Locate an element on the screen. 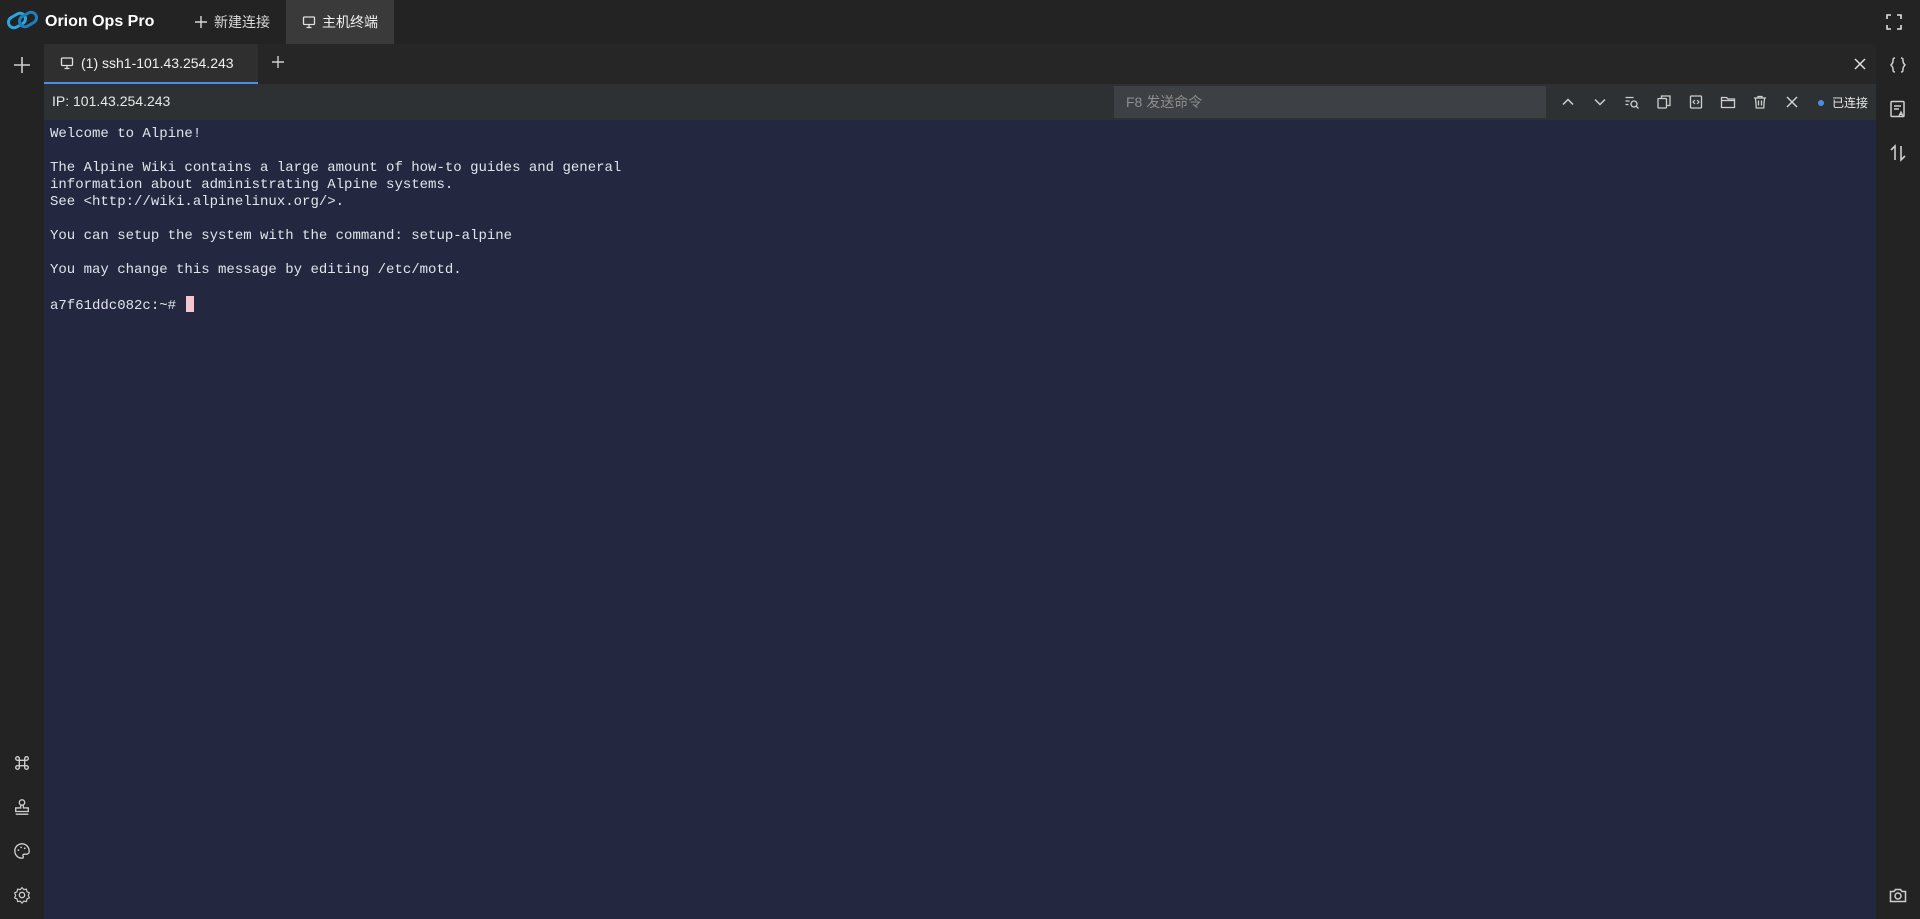  connection-status: 已连接 is located at coordinates (1842, 102).